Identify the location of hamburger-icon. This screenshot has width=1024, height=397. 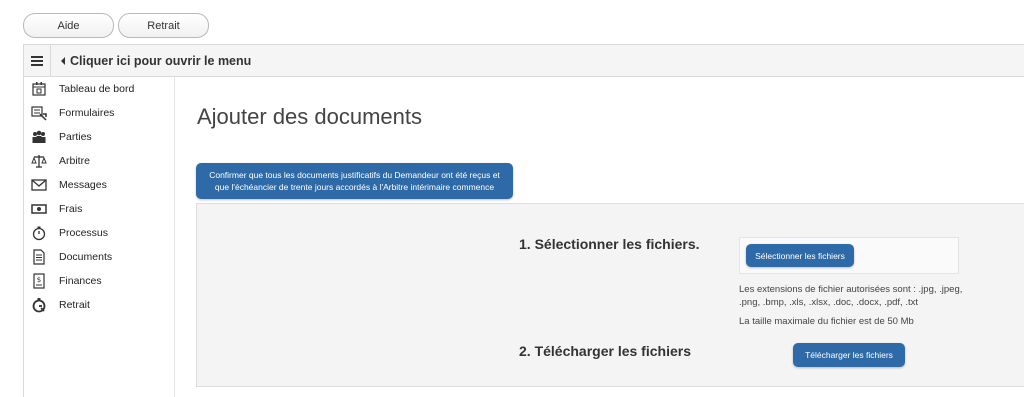
(37, 60).